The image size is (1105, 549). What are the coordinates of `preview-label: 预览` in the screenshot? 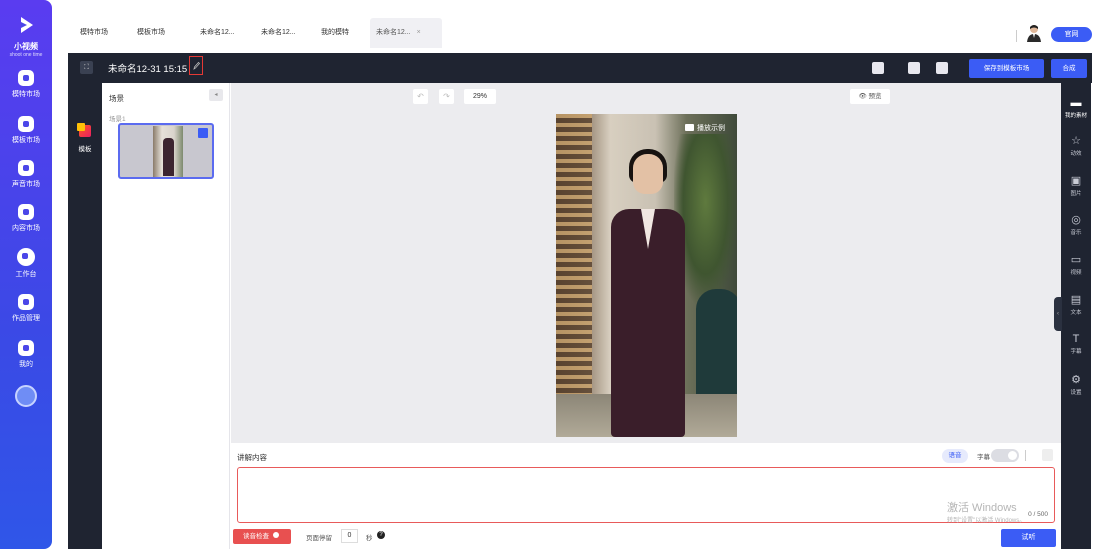 It's located at (875, 96).